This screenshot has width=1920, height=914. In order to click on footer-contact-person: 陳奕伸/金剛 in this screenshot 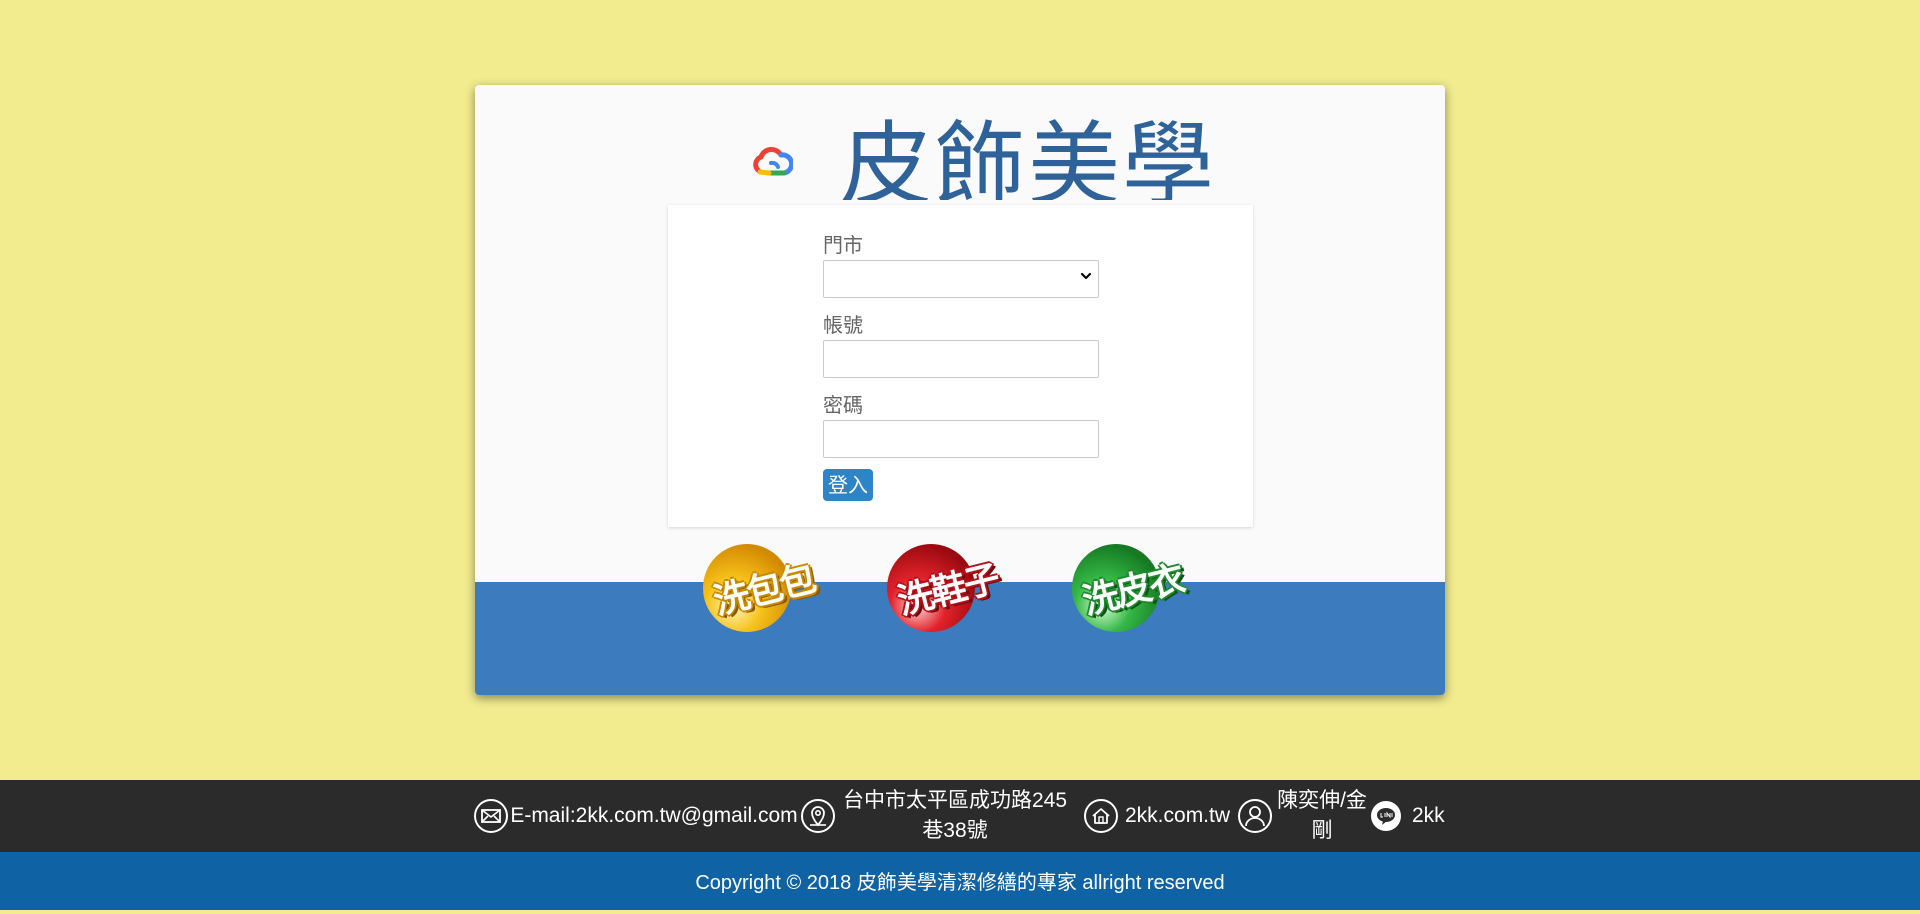, I will do `click(1302, 816)`.